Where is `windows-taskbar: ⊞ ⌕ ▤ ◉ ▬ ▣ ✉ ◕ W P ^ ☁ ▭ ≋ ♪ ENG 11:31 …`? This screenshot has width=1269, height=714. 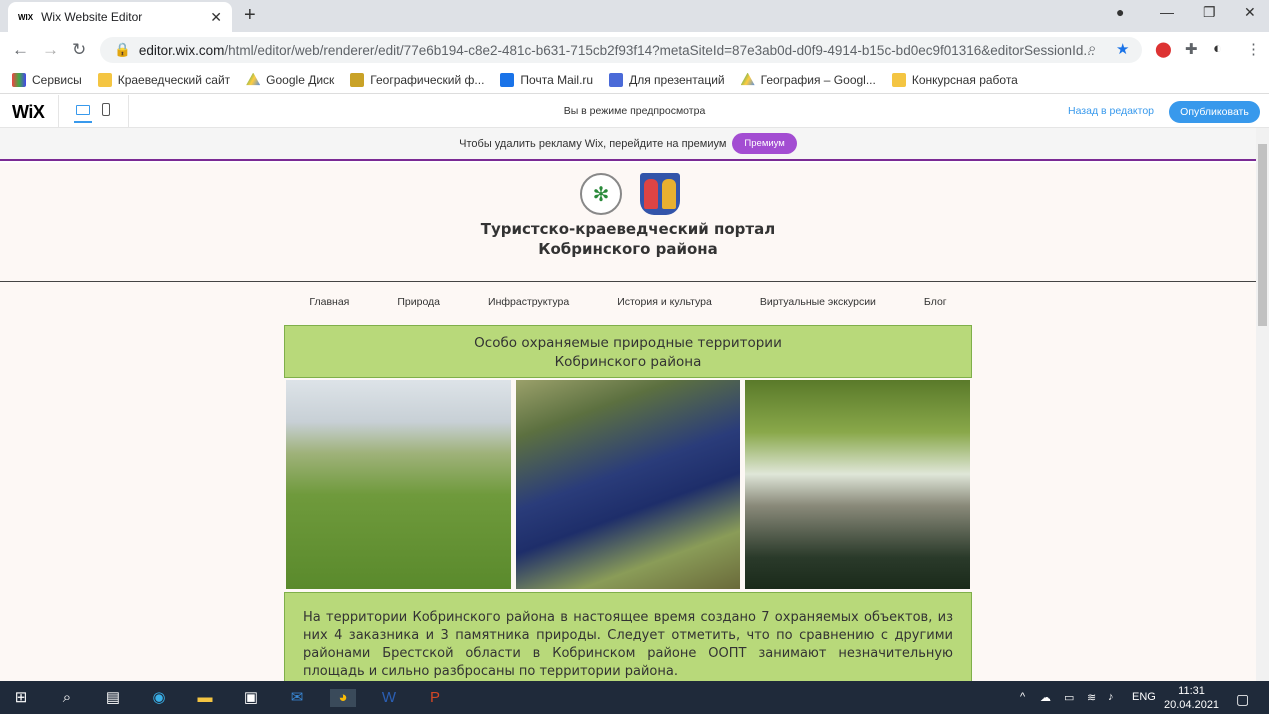
windows-taskbar: ⊞ ⌕ ▤ ◉ ▬ ▣ ✉ ◕ W P ^ ☁ ▭ ≋ ♪ ENG 11:31 … is located at coordinates (634, 697).